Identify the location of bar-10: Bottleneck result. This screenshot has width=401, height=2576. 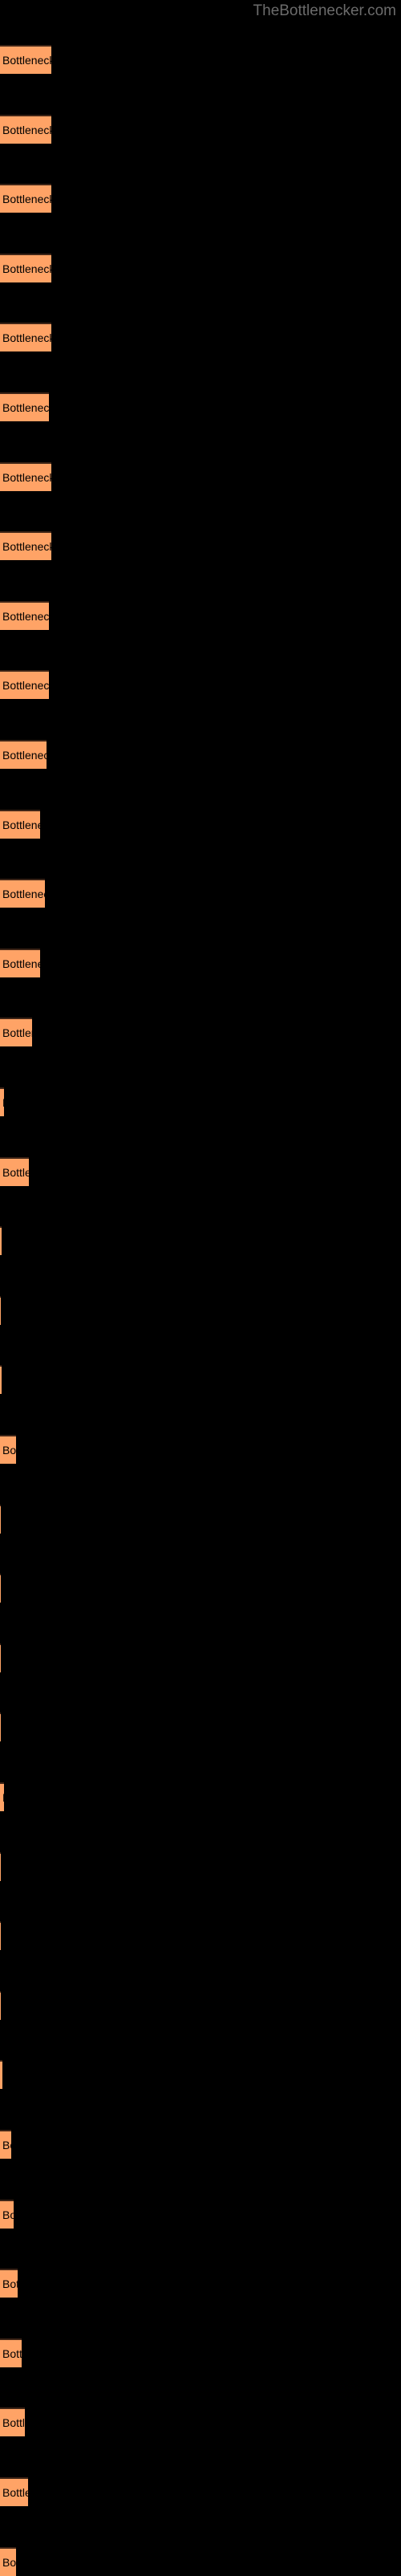
(25, 685).